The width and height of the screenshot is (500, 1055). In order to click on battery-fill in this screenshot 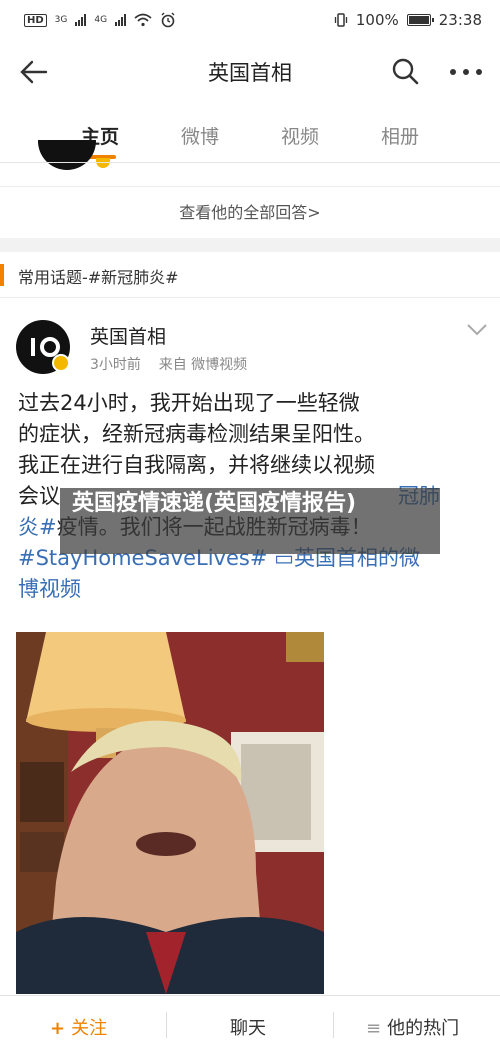, I will do `click(418, 20)`.